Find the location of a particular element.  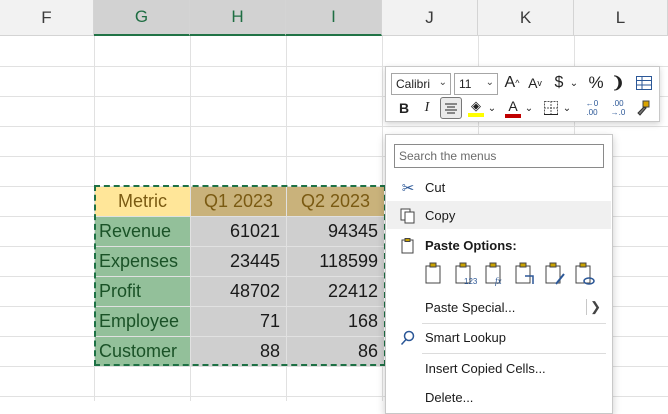

table-cell-metric: Revenue is located at coordinates (142, 231).